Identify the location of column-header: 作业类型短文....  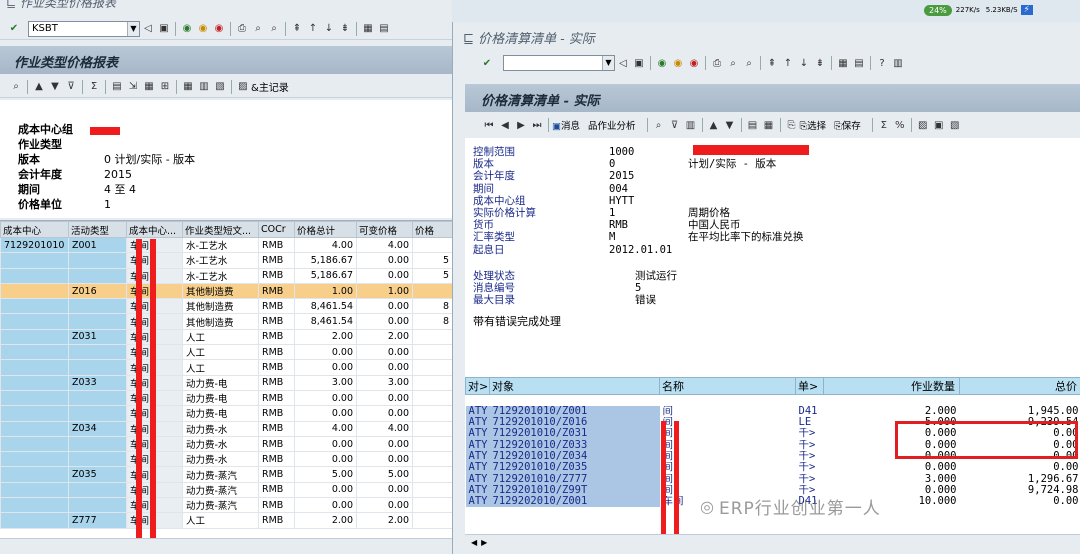
(220, 229).